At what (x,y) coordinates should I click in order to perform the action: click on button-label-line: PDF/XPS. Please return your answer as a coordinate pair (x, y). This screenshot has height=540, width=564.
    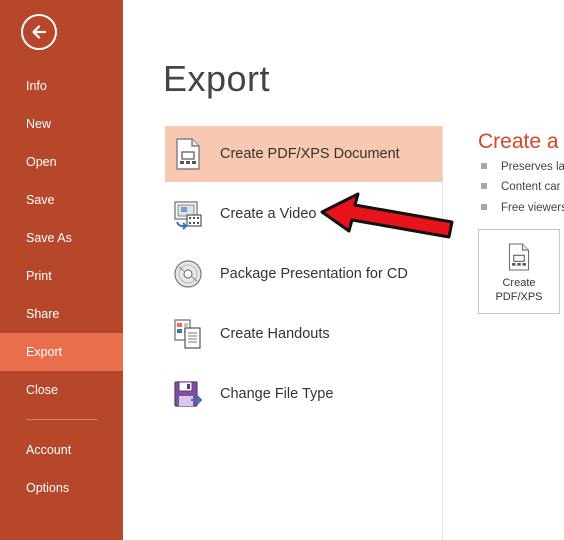
    Looking at the image, I should click on (519, 297).